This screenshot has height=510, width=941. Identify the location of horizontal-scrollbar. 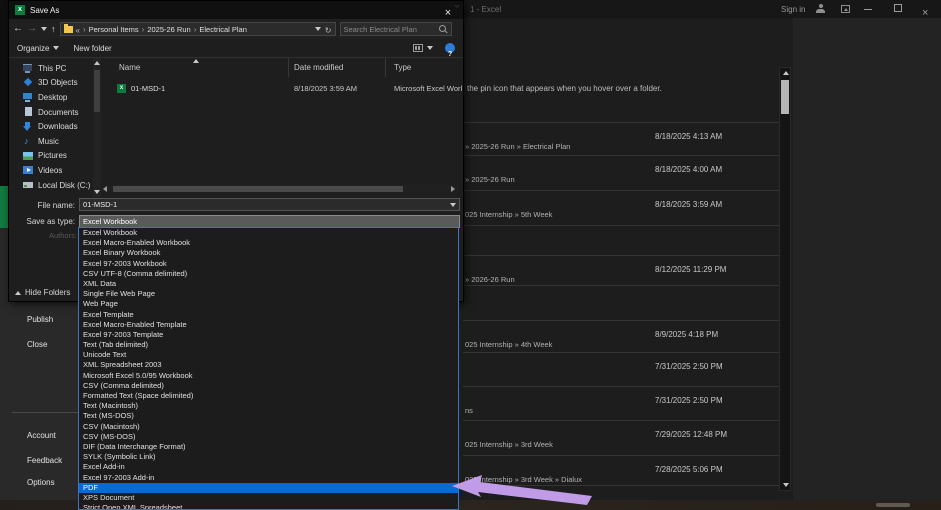
(279, 189).